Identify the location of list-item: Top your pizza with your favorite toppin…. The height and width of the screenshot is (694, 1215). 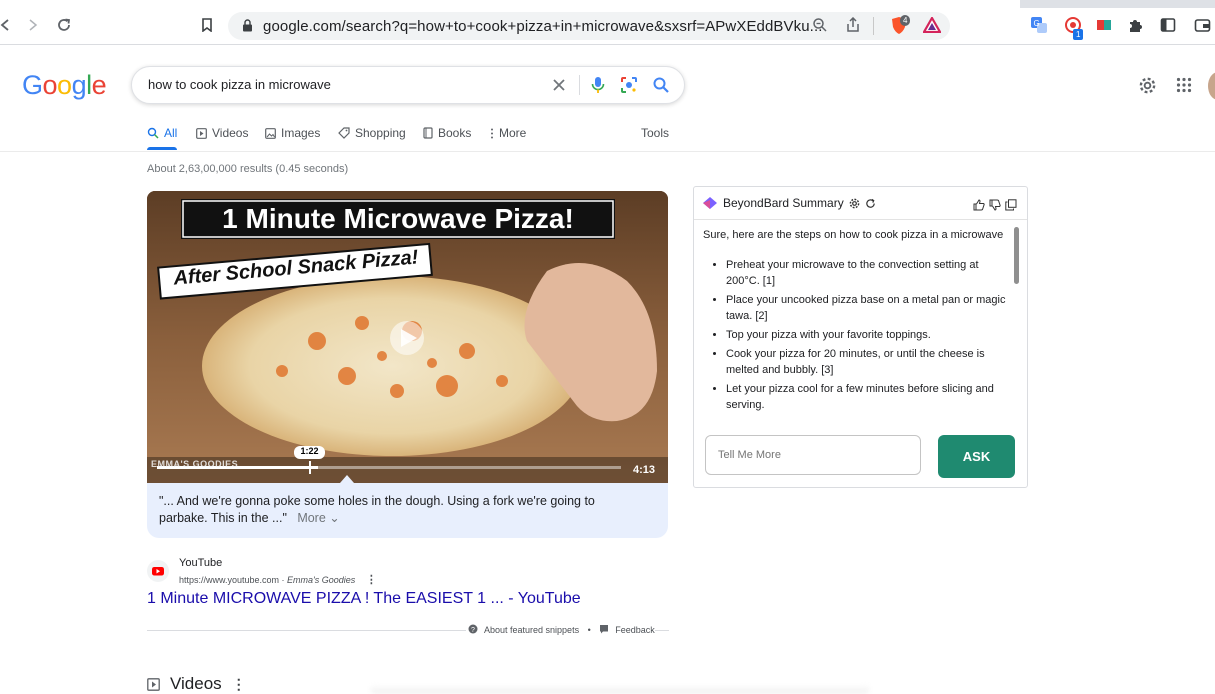
(869, 335).